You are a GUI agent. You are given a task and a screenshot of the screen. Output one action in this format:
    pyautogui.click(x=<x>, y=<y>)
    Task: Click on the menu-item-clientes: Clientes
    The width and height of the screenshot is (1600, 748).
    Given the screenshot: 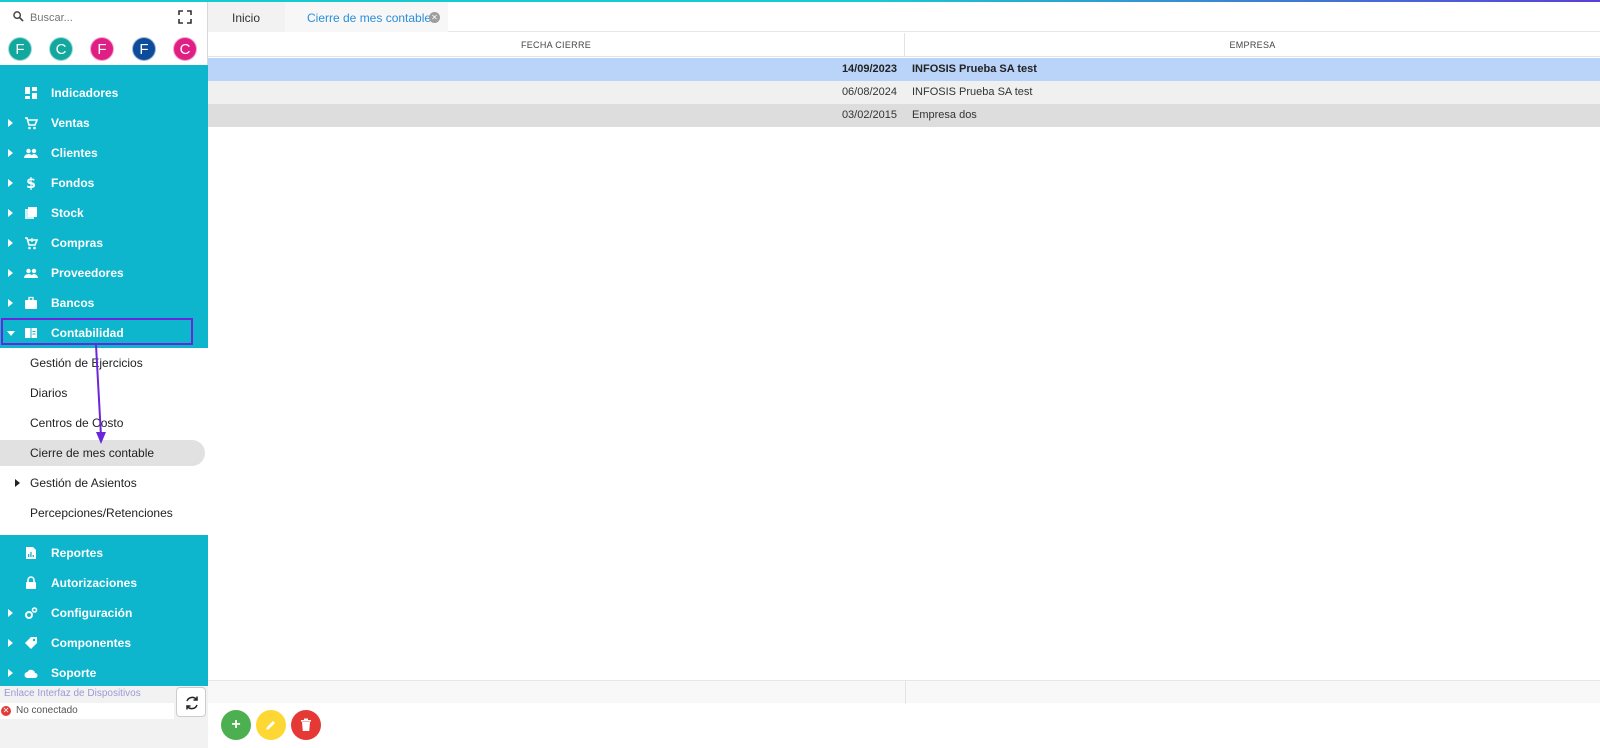 What is the action you would take?
    pyautogui.click(x=104, y=153)
    